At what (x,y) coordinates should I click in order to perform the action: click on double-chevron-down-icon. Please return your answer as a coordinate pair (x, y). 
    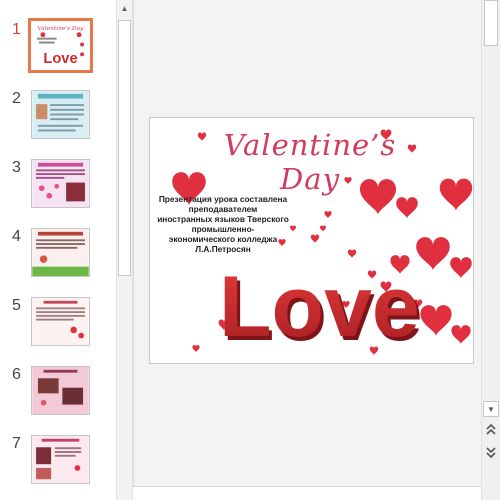
    Looking at the image, I should click on (491, 452).